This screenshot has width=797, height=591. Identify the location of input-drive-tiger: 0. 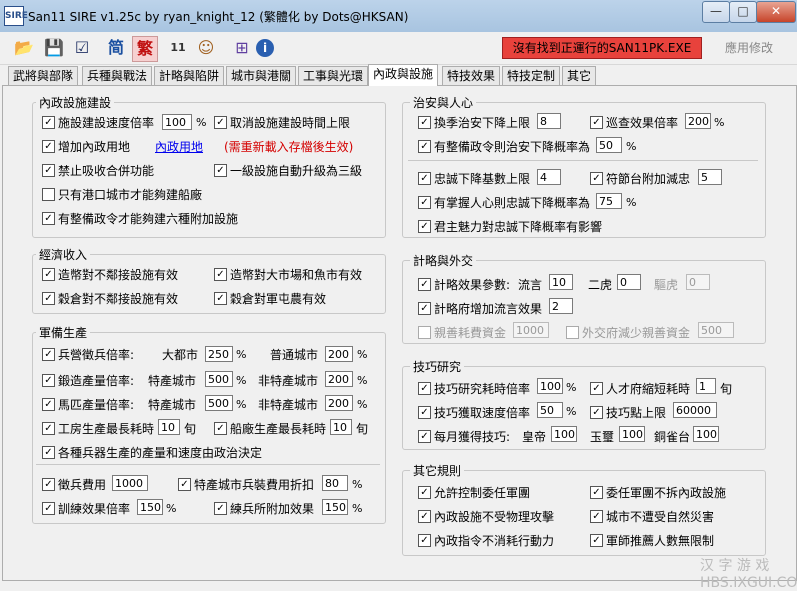
(698, 282).